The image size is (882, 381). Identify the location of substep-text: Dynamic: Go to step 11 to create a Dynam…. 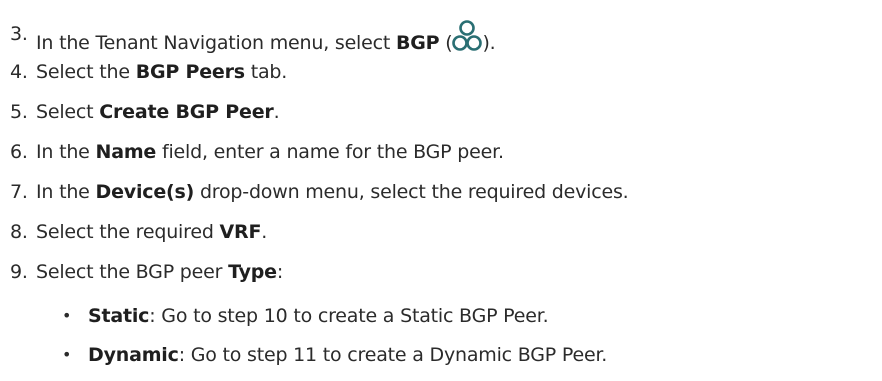
(347, 355).